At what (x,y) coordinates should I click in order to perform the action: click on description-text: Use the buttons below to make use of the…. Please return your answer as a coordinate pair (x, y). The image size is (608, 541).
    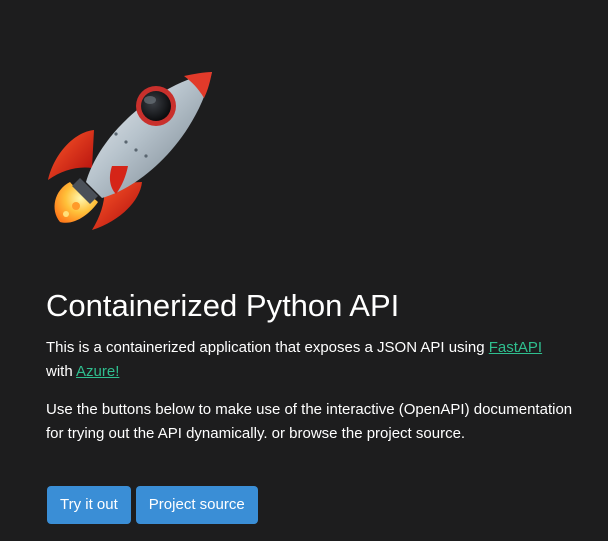
    Looking at the image, I should click on (309, 421).